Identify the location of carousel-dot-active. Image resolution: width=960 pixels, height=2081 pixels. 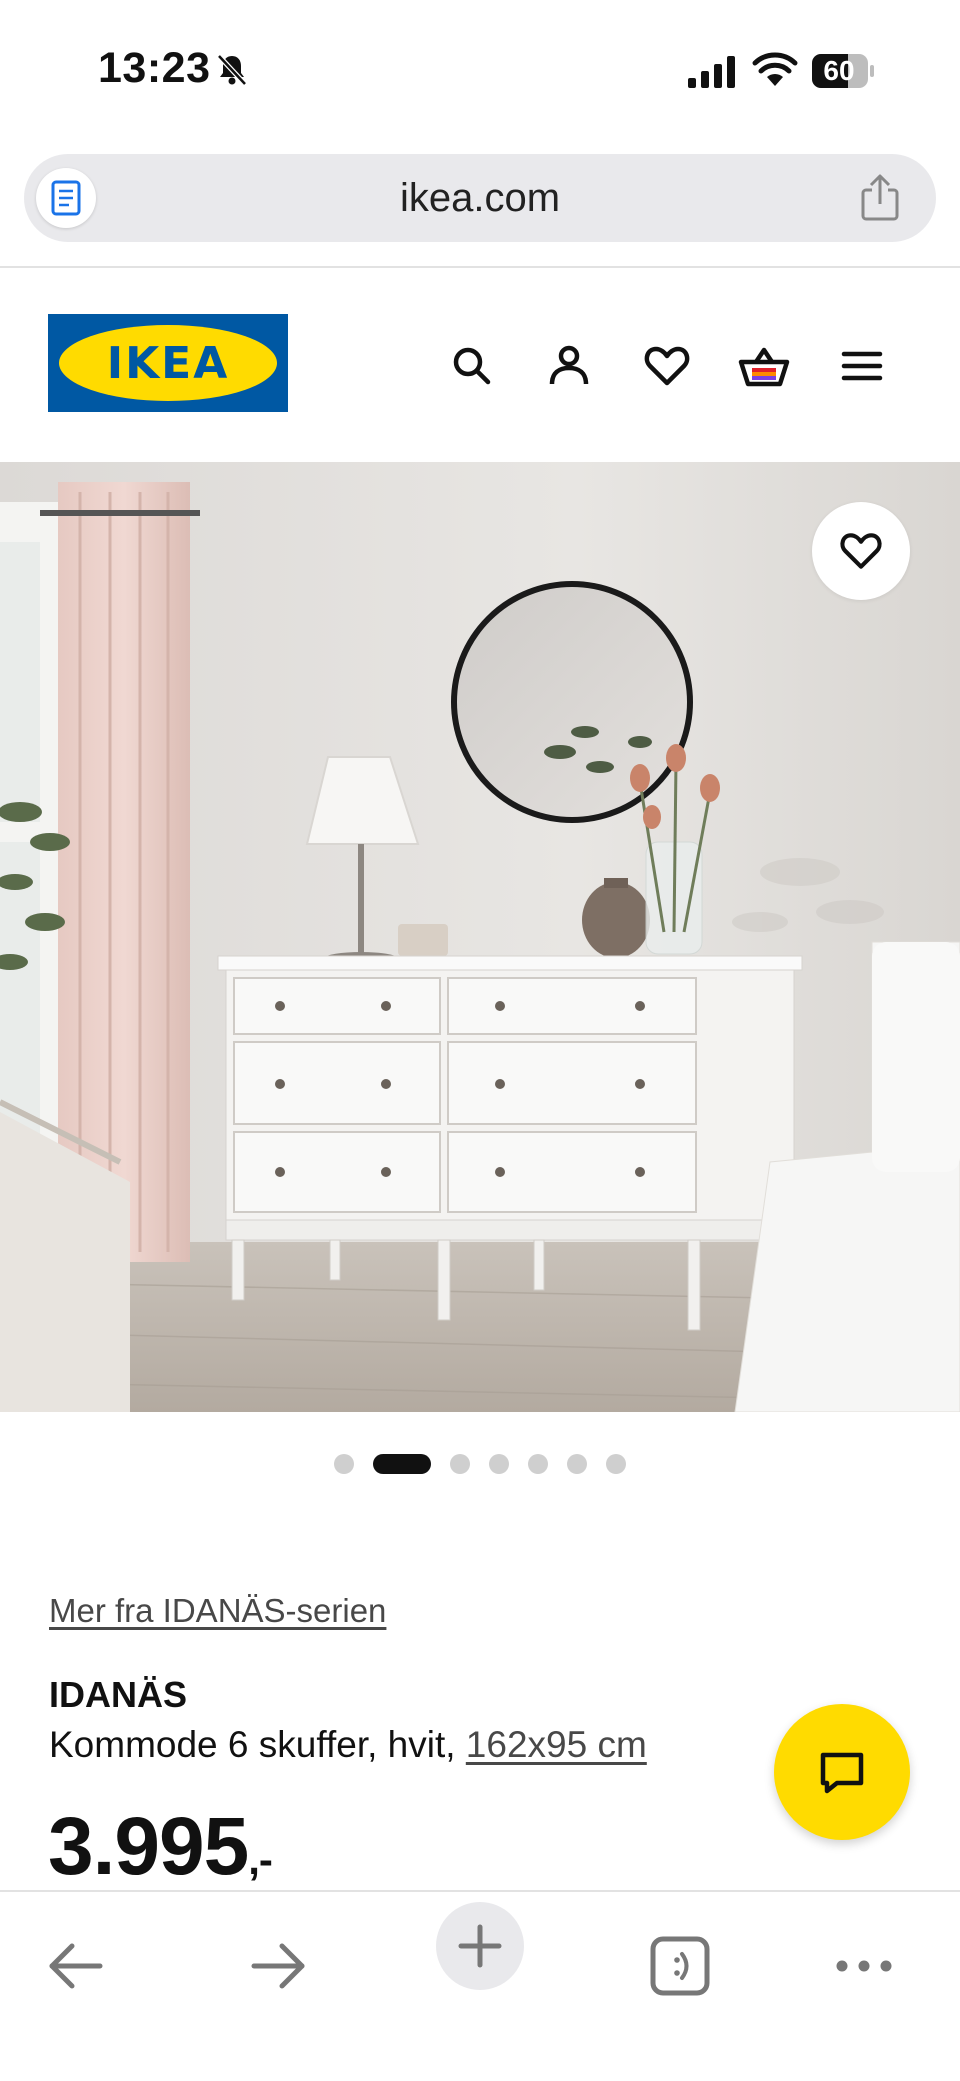
(402, 1464).